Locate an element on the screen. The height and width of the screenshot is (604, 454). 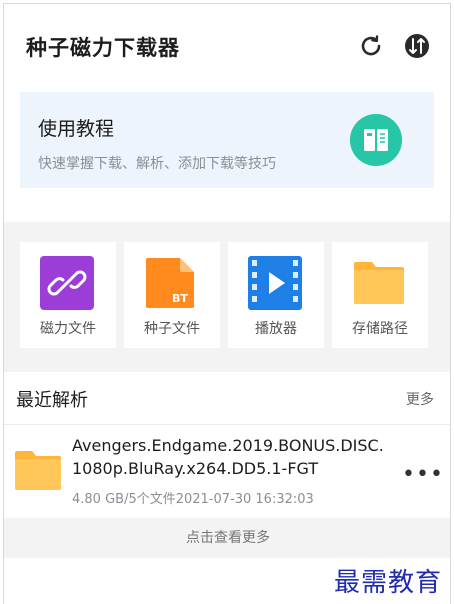
divider is located at coordinates (227, 424).